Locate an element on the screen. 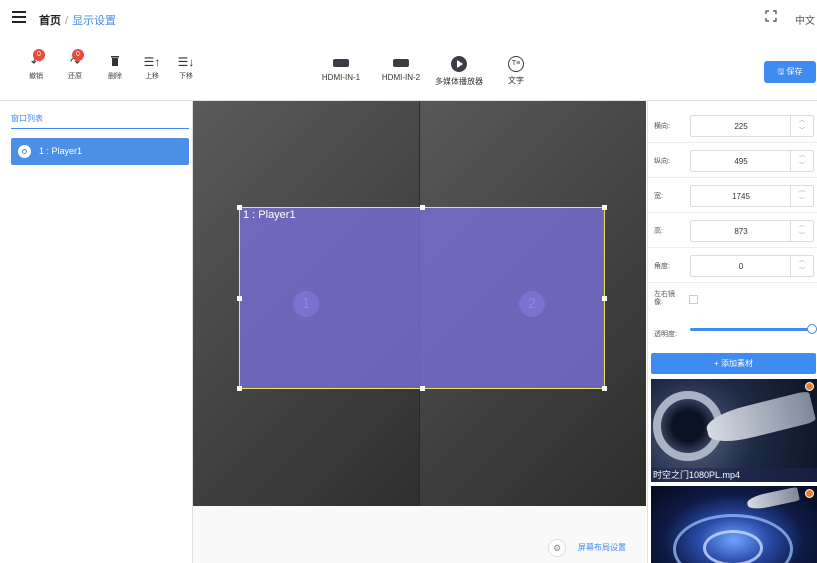 This screenshot has height=563, width=817. breadcrumb: 首页 / 显示设置 is located at coordinates (77, 20).